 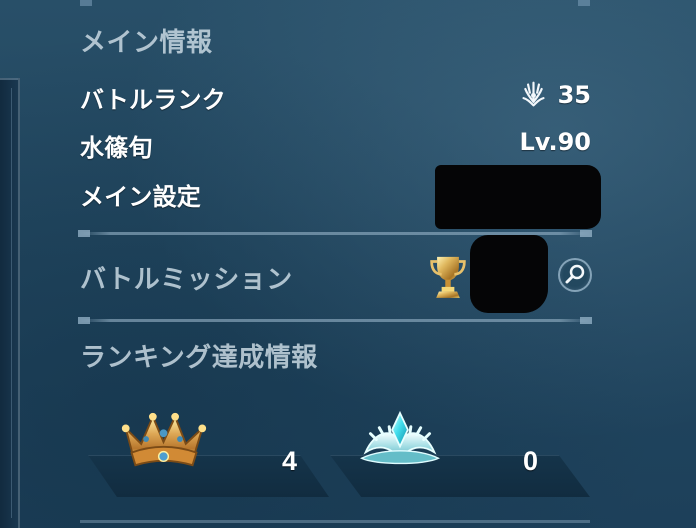 What do you see at coordinates (290, 461) in the screenshot?
I see `gold-crown-count: 4` at bounding box center [290, 461].